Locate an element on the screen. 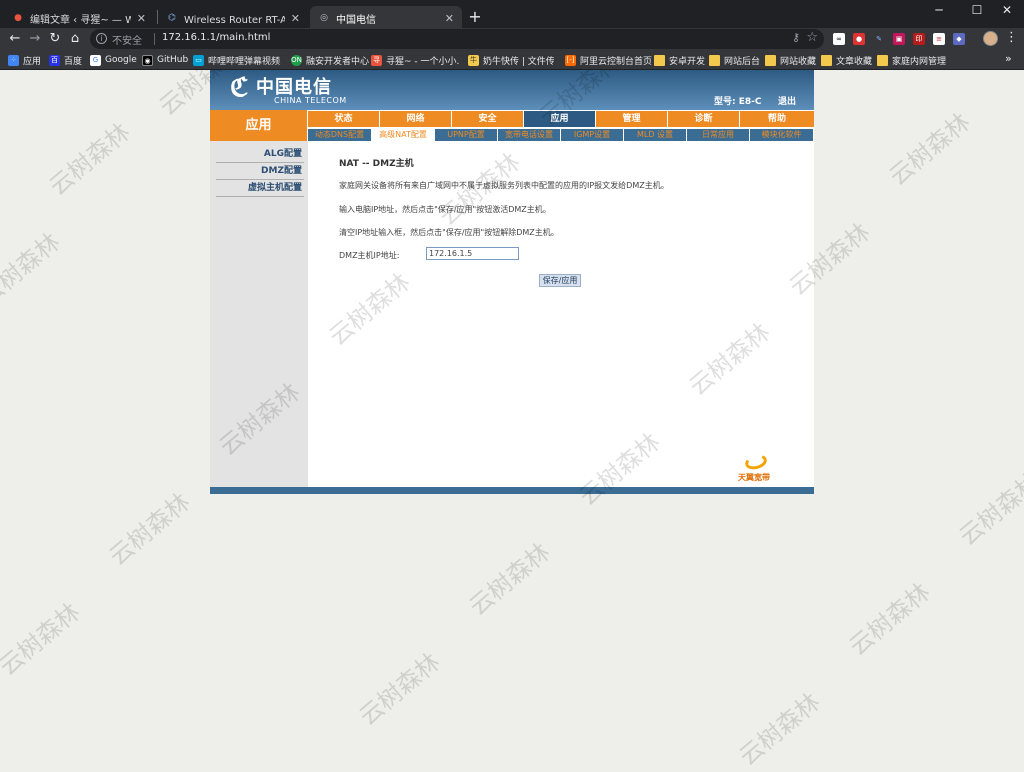 The height and width of the screenshot is (772, 1024). browser-tab-router: ⌬ Wireless Router RT-AC68U - 网 ✕ is located at coordinates (233, 18).